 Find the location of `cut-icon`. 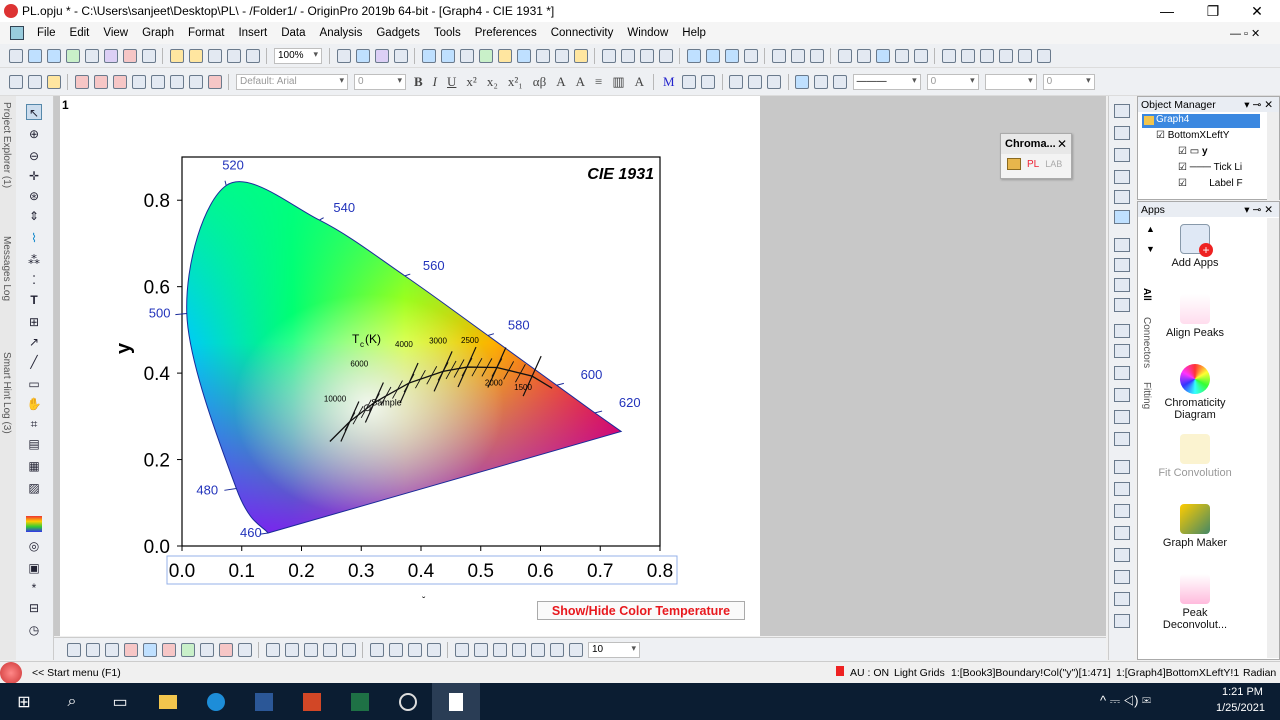

cut-icon is located at coordinates (15, 81).